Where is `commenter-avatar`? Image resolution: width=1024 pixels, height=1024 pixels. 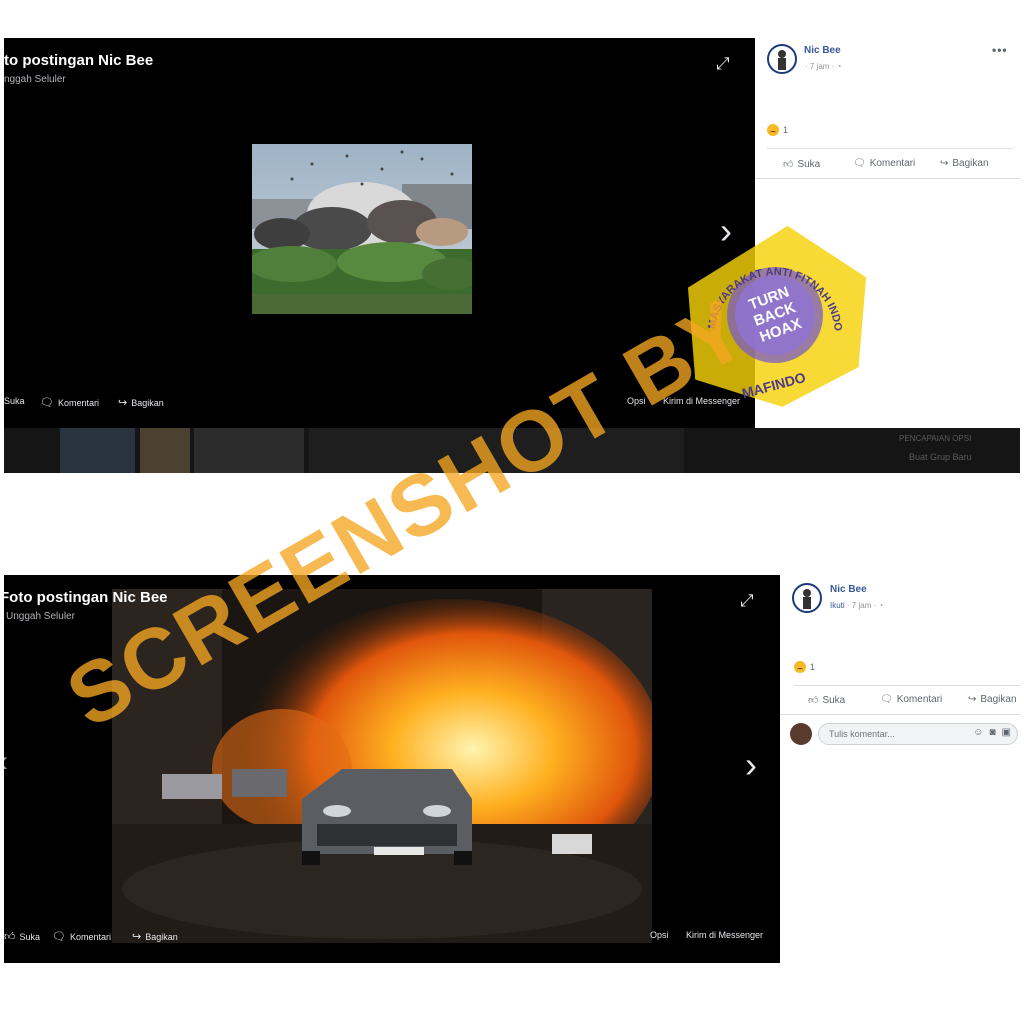 commenter-avatar is located at coordinates (801, 734).